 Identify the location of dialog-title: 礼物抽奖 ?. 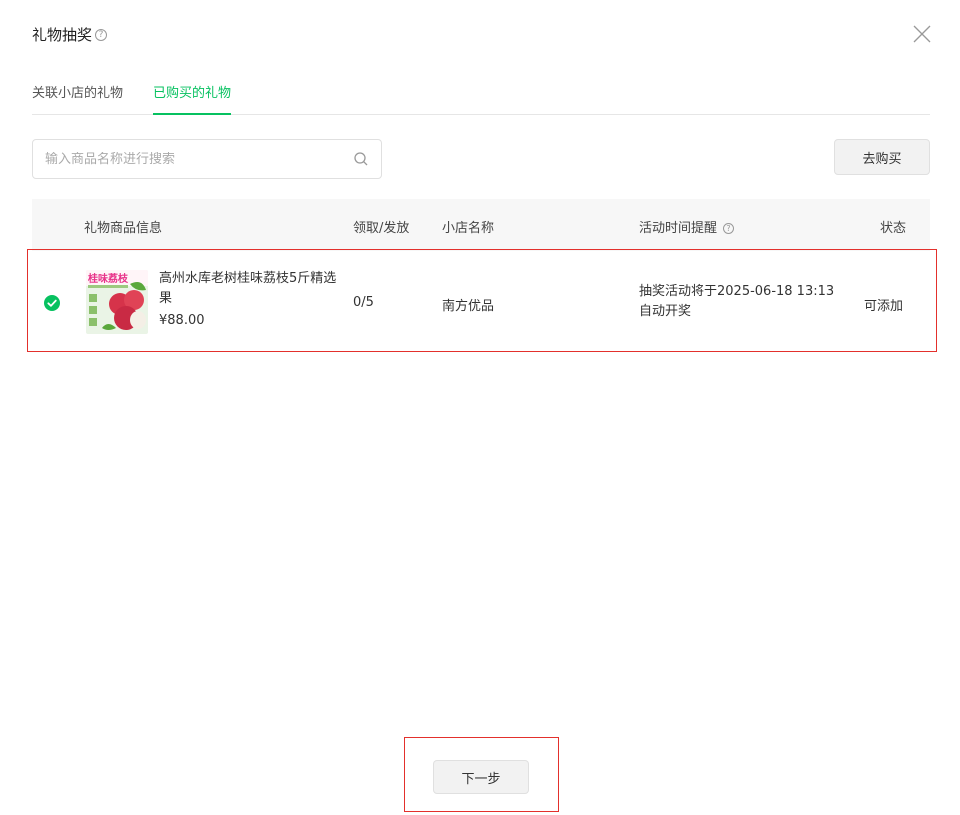
(70, 34).